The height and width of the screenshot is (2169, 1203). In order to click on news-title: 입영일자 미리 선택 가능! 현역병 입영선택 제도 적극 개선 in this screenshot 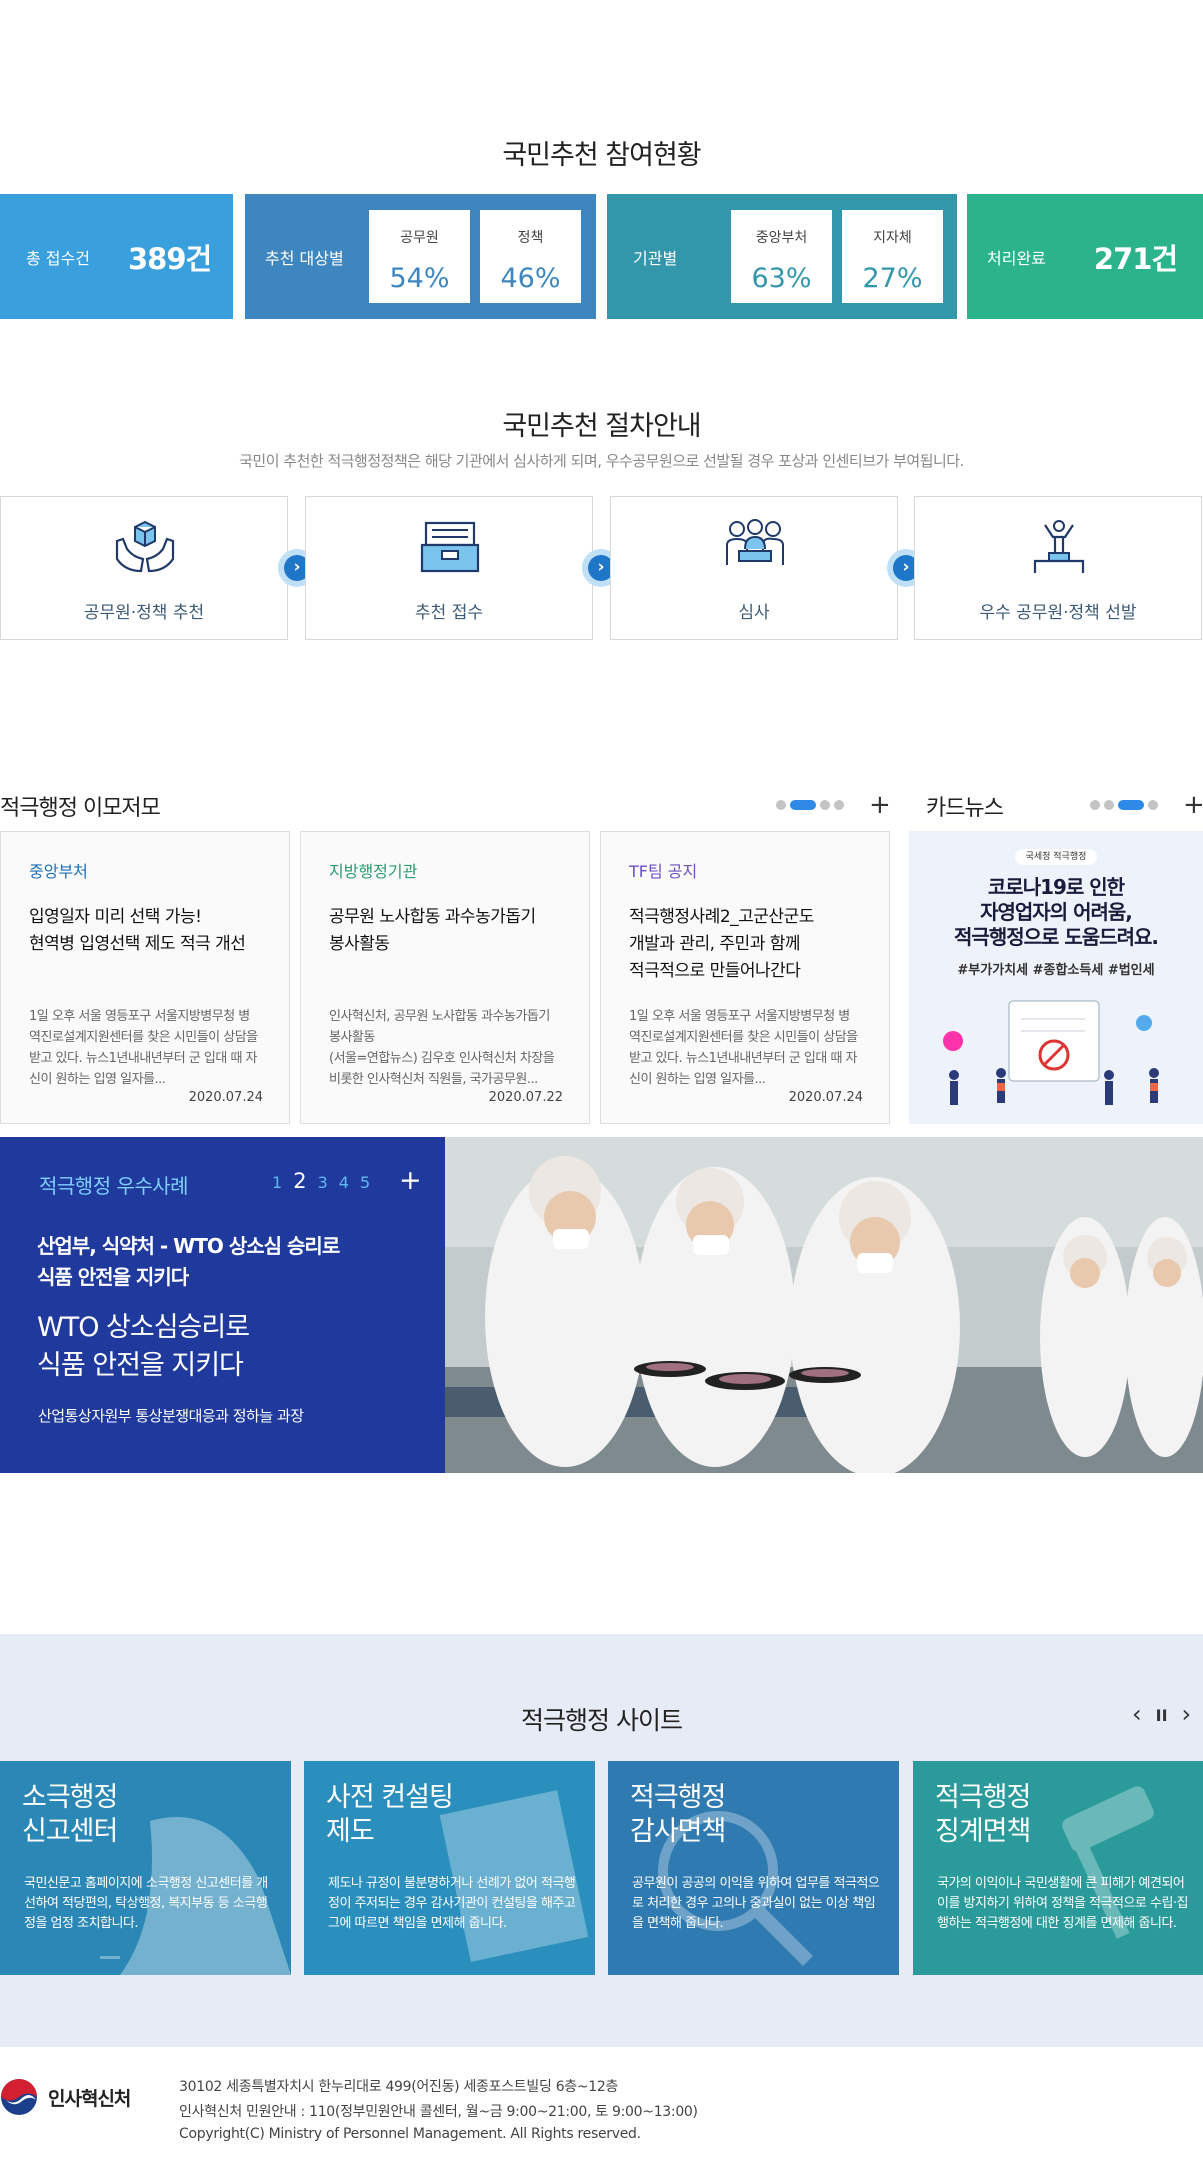, I will do `click(145, 946)`.